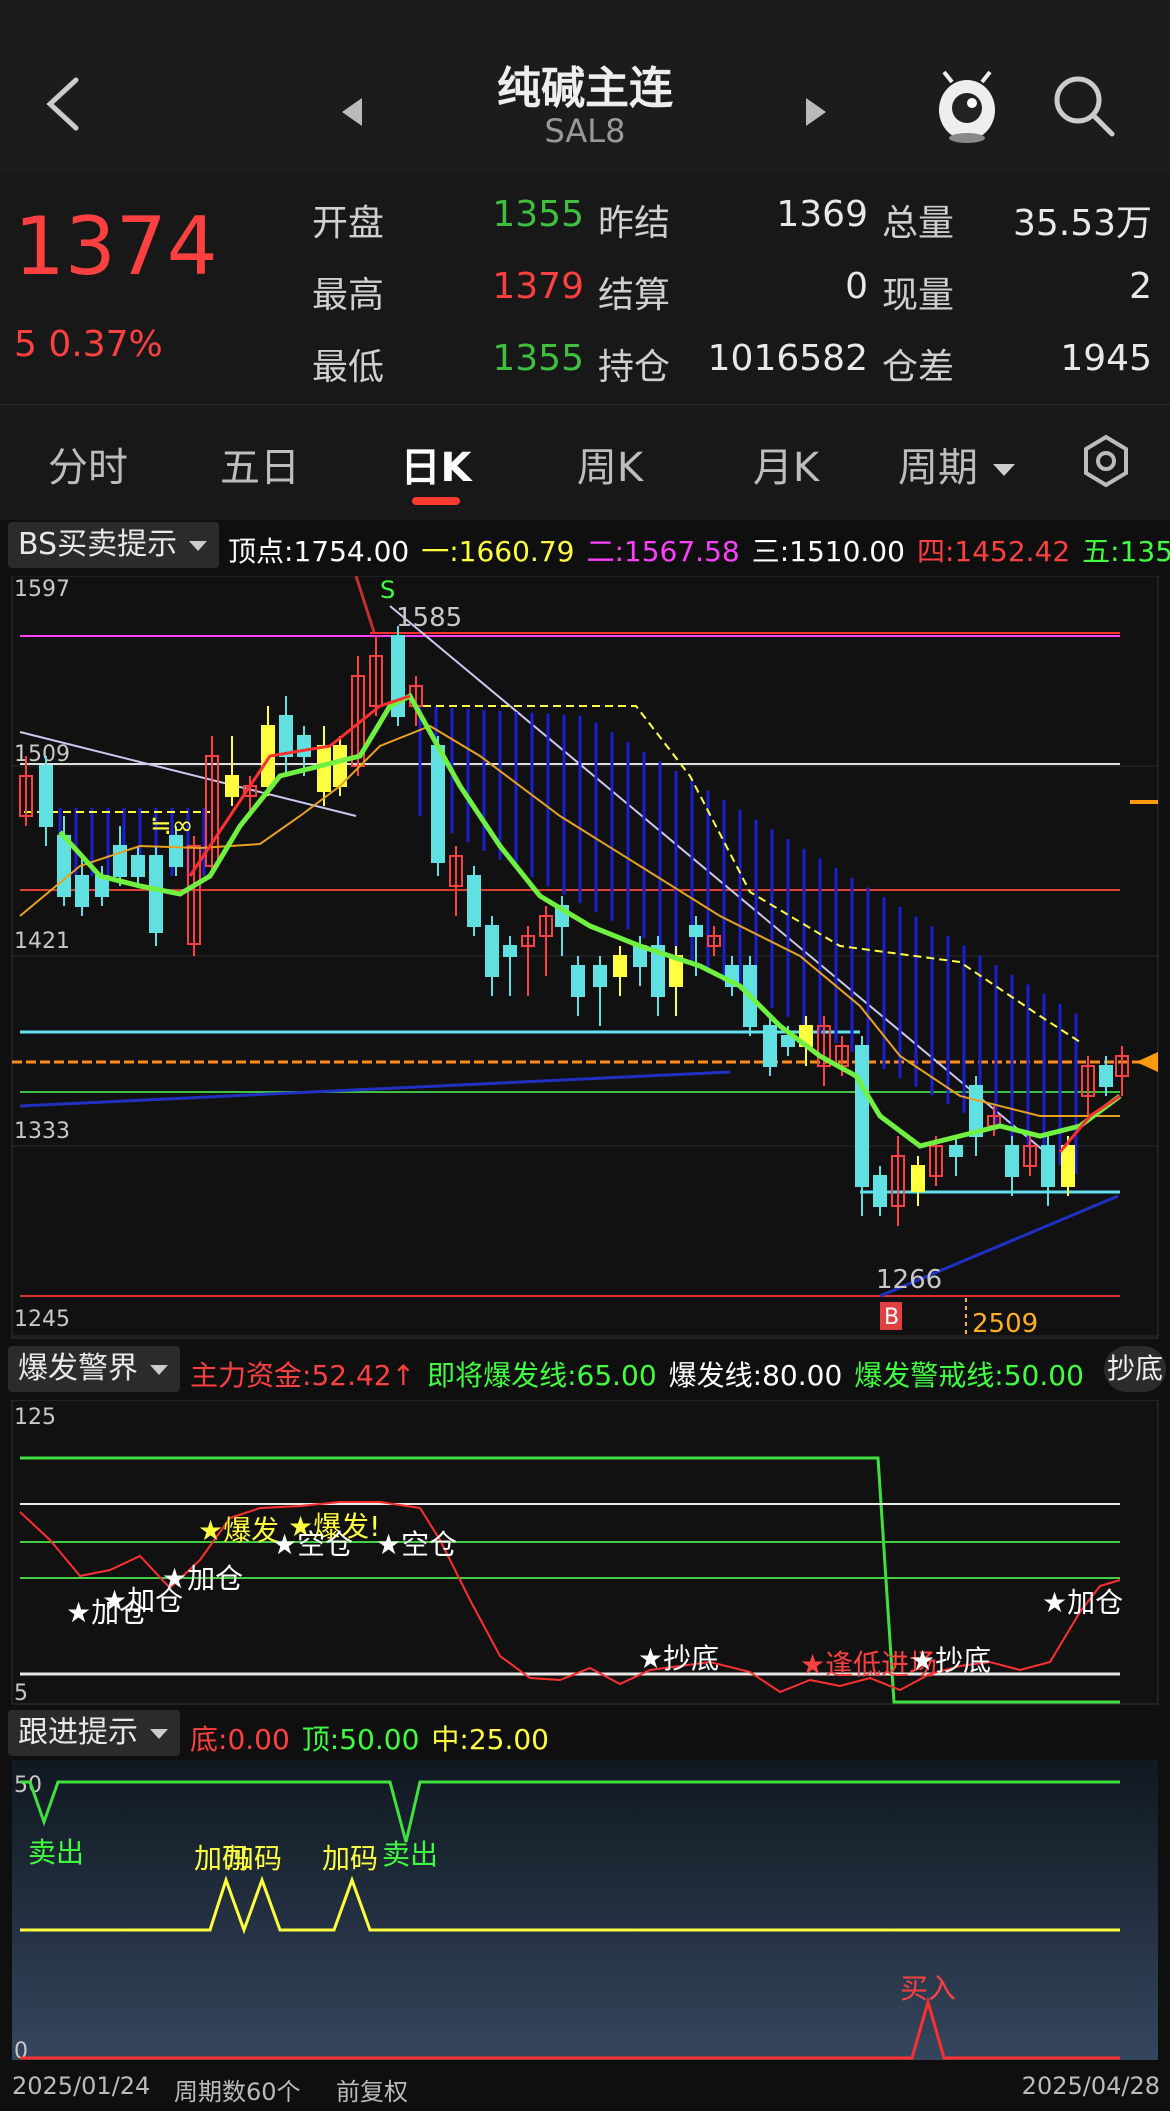  I want to click on sell-signal-label: S, so click(387, 590).